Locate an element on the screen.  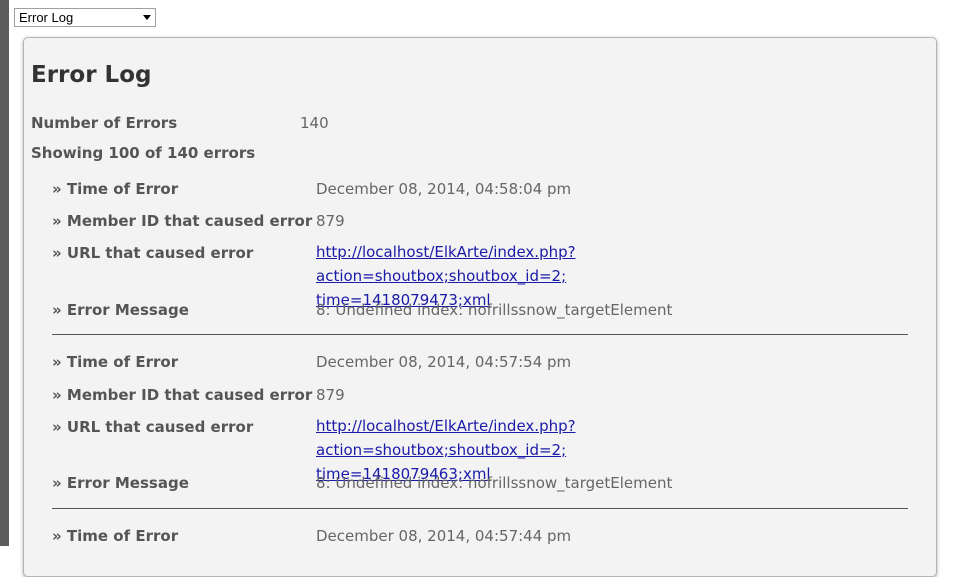
page-select: Error Log is located at coordinates (85, 17).